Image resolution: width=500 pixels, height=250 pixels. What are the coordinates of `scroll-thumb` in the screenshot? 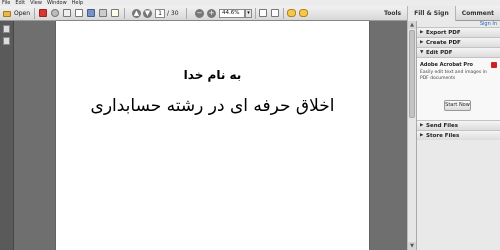 It's located at (412, 74).